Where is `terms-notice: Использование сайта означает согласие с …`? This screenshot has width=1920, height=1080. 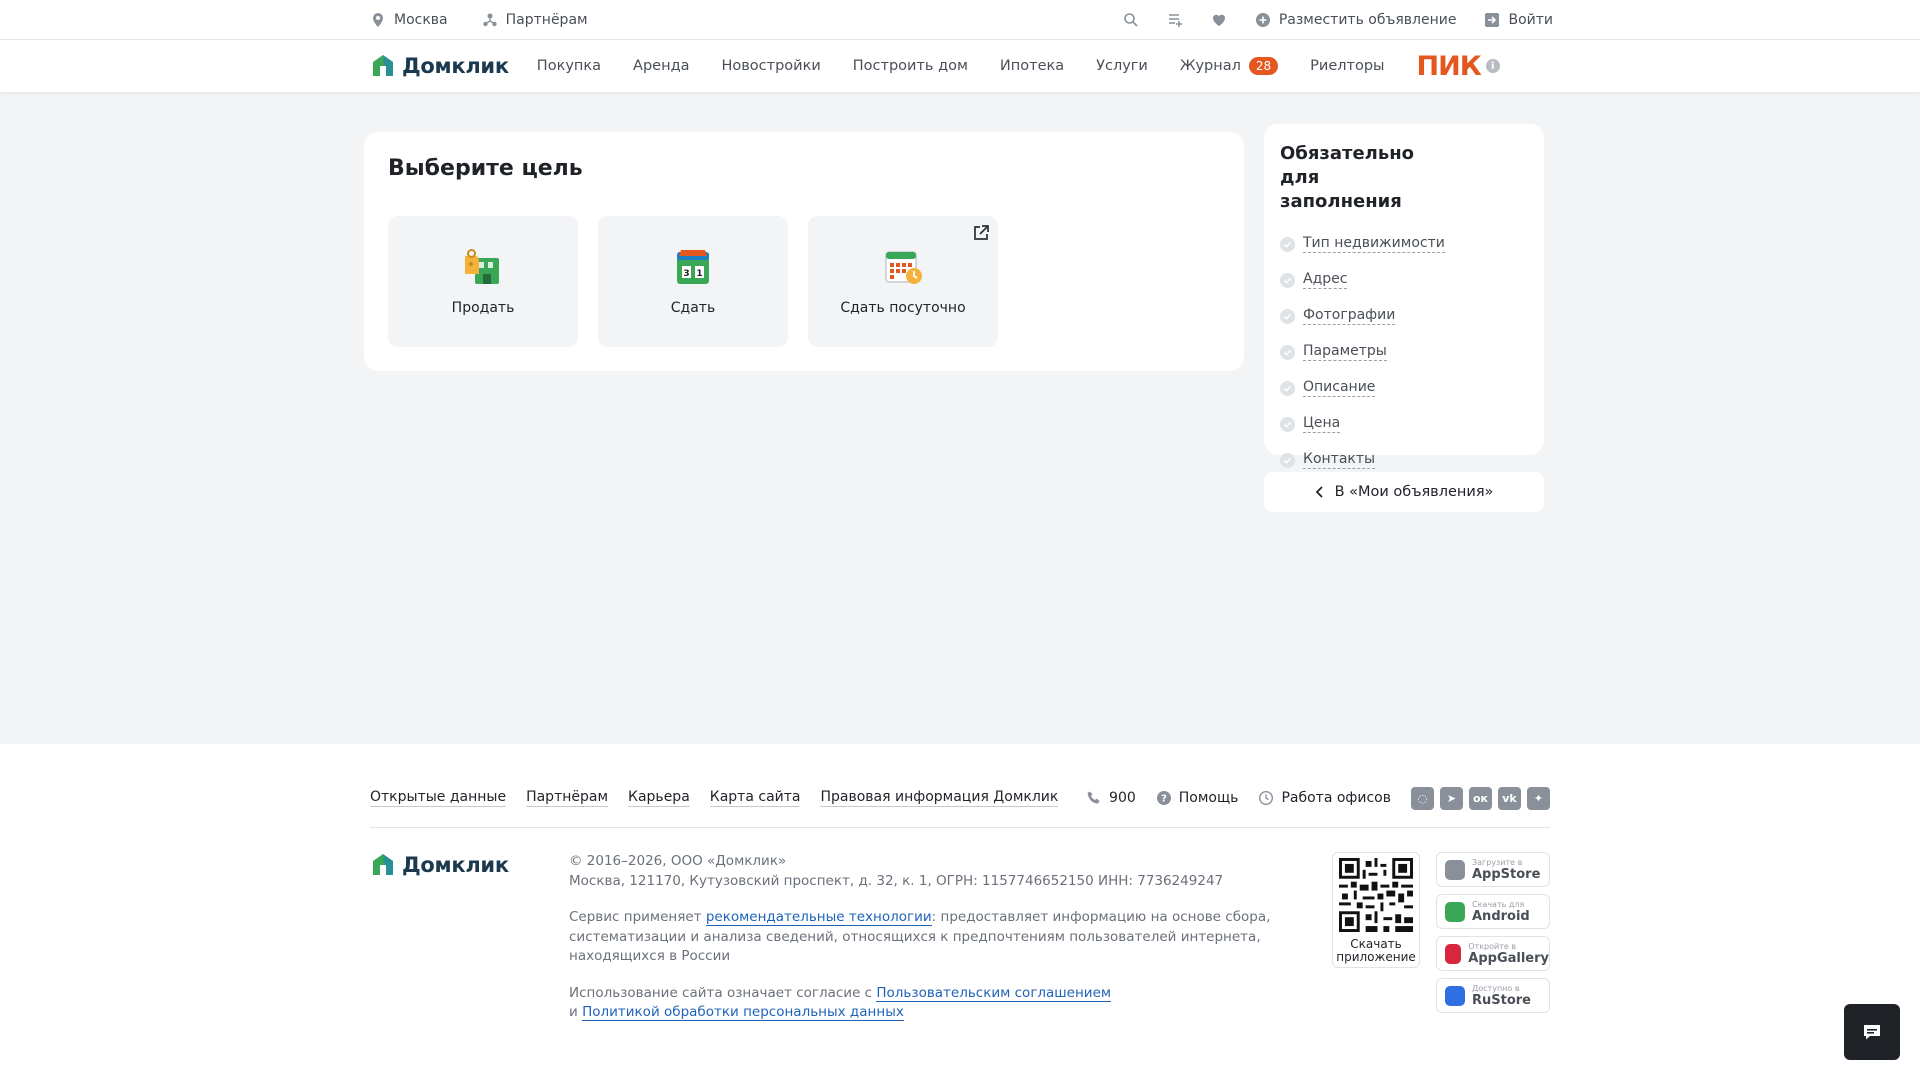
terms-notice: Использование сайта означает согласие с … is located at coordinates (929, 1003).